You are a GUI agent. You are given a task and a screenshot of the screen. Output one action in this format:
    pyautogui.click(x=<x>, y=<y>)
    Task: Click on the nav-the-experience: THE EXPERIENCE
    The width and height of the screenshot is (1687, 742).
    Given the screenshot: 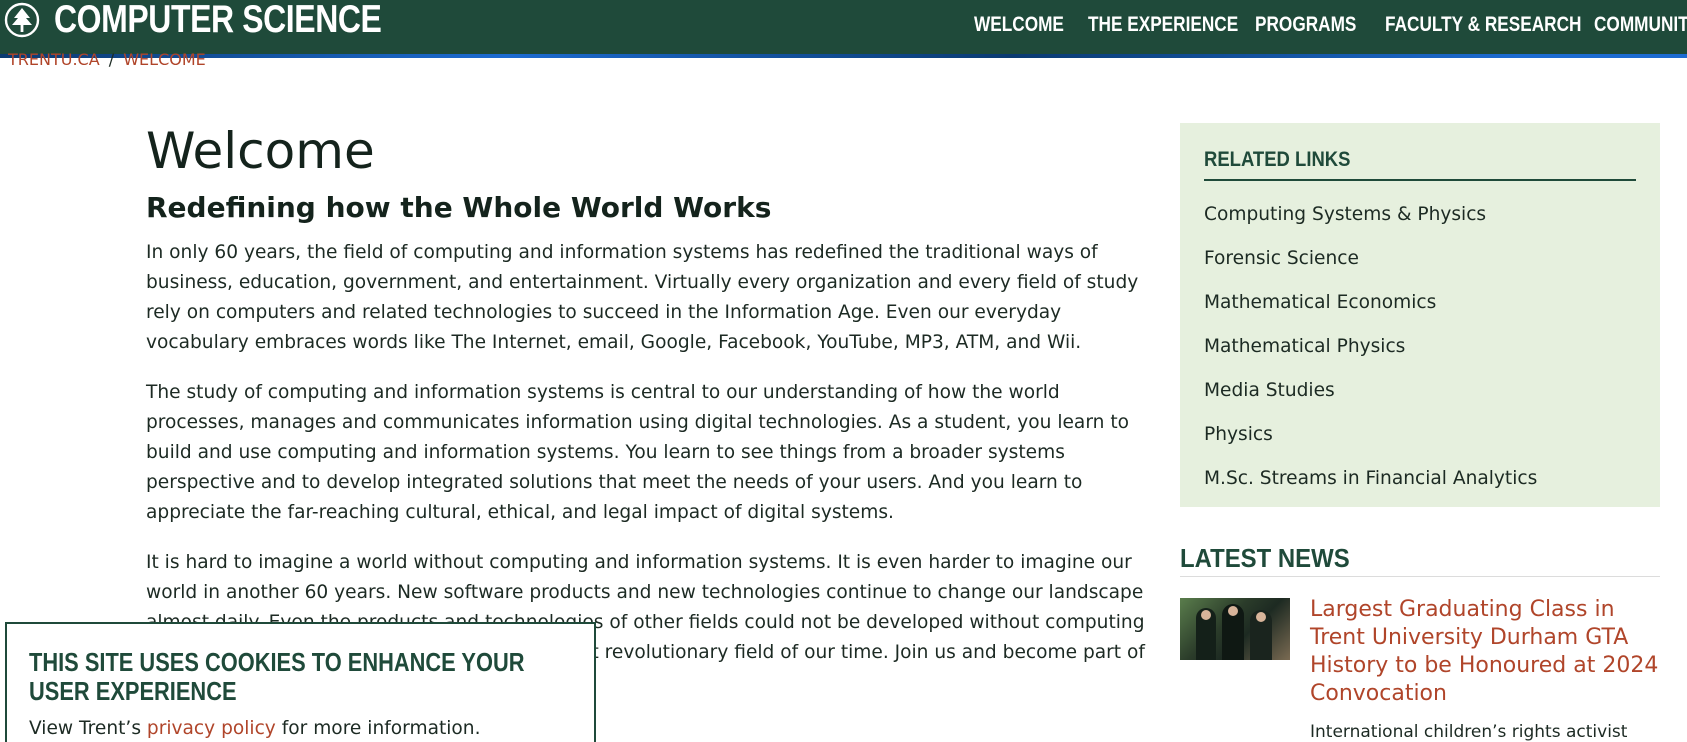 What is the action you would take?
    pyautogui.click(x=1163, y=25)
    